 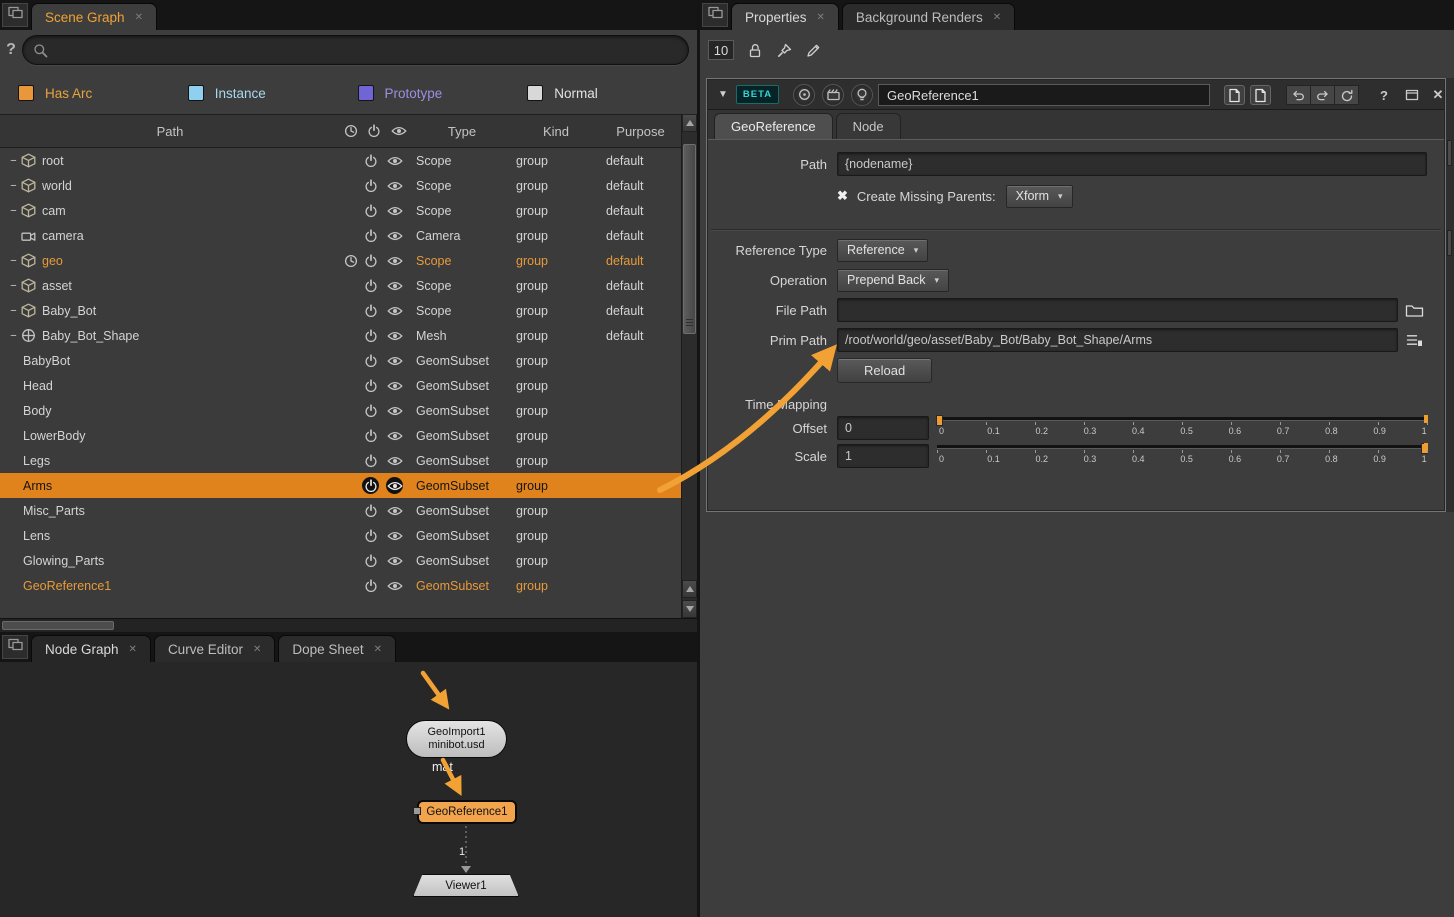 What do you see at coordinates (348, 625) in the screenshot?
I see `horizontal-scrollbar` at bounding box center [348, 625].